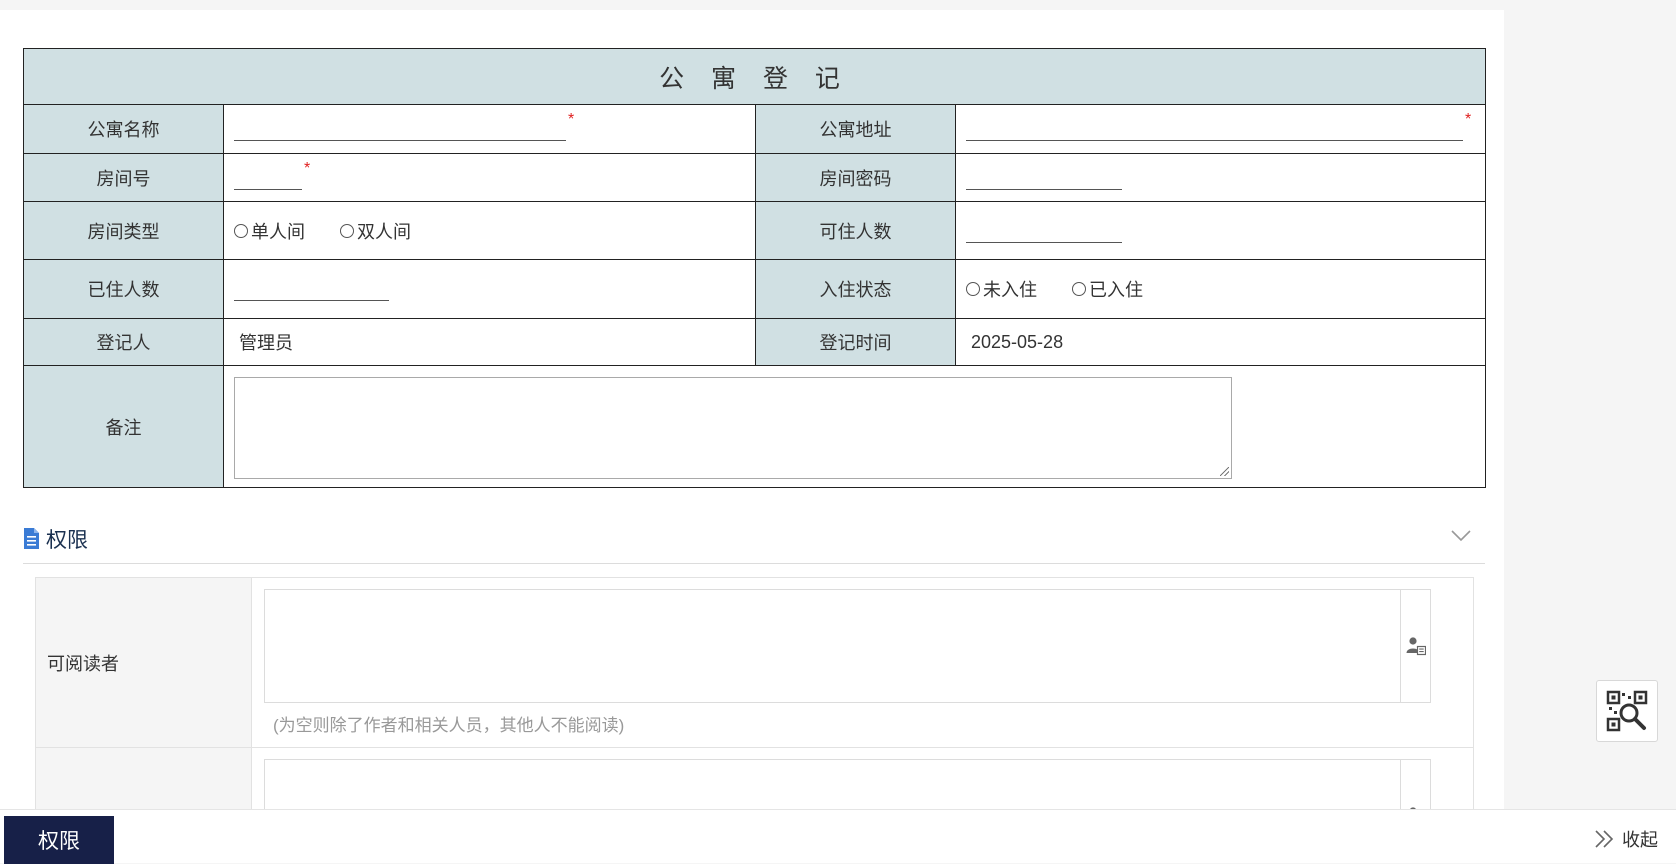 Image resolution: width=1676 pixels, height=864 pixels. Describe the element at coordinates (1010, 290) in the screenshot. I see `radio-label: 未入住` at that location.